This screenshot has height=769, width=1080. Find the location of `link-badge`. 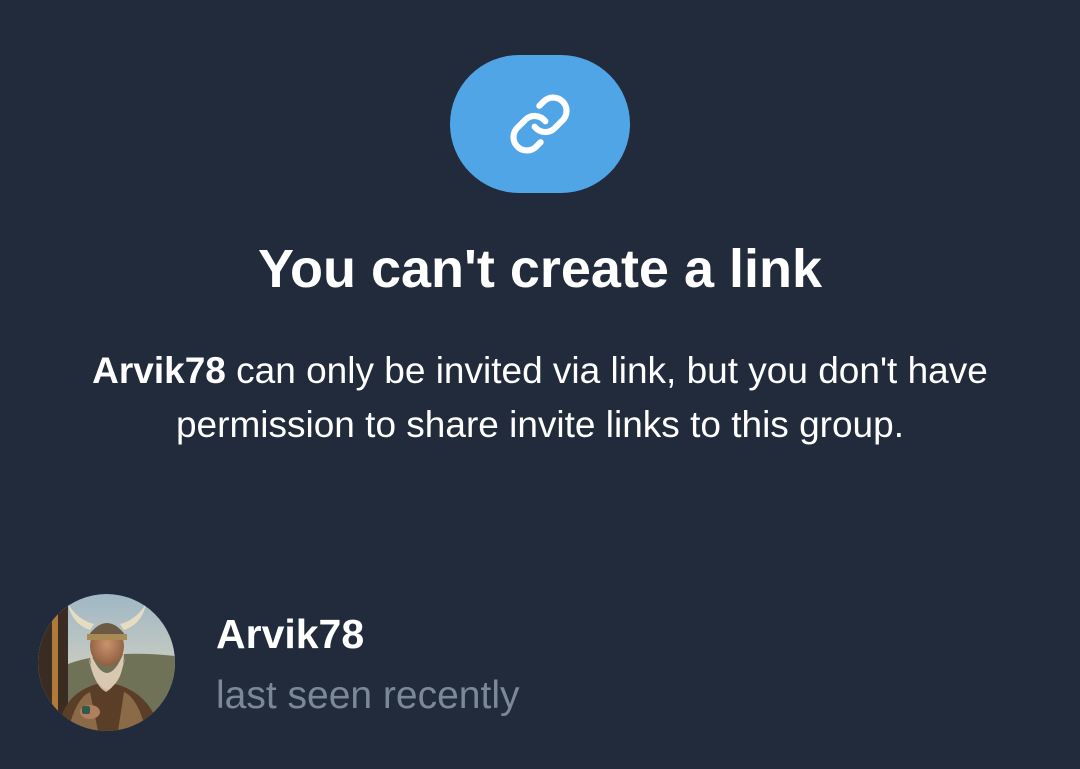

link-badge is located at coordinates (540, 124).